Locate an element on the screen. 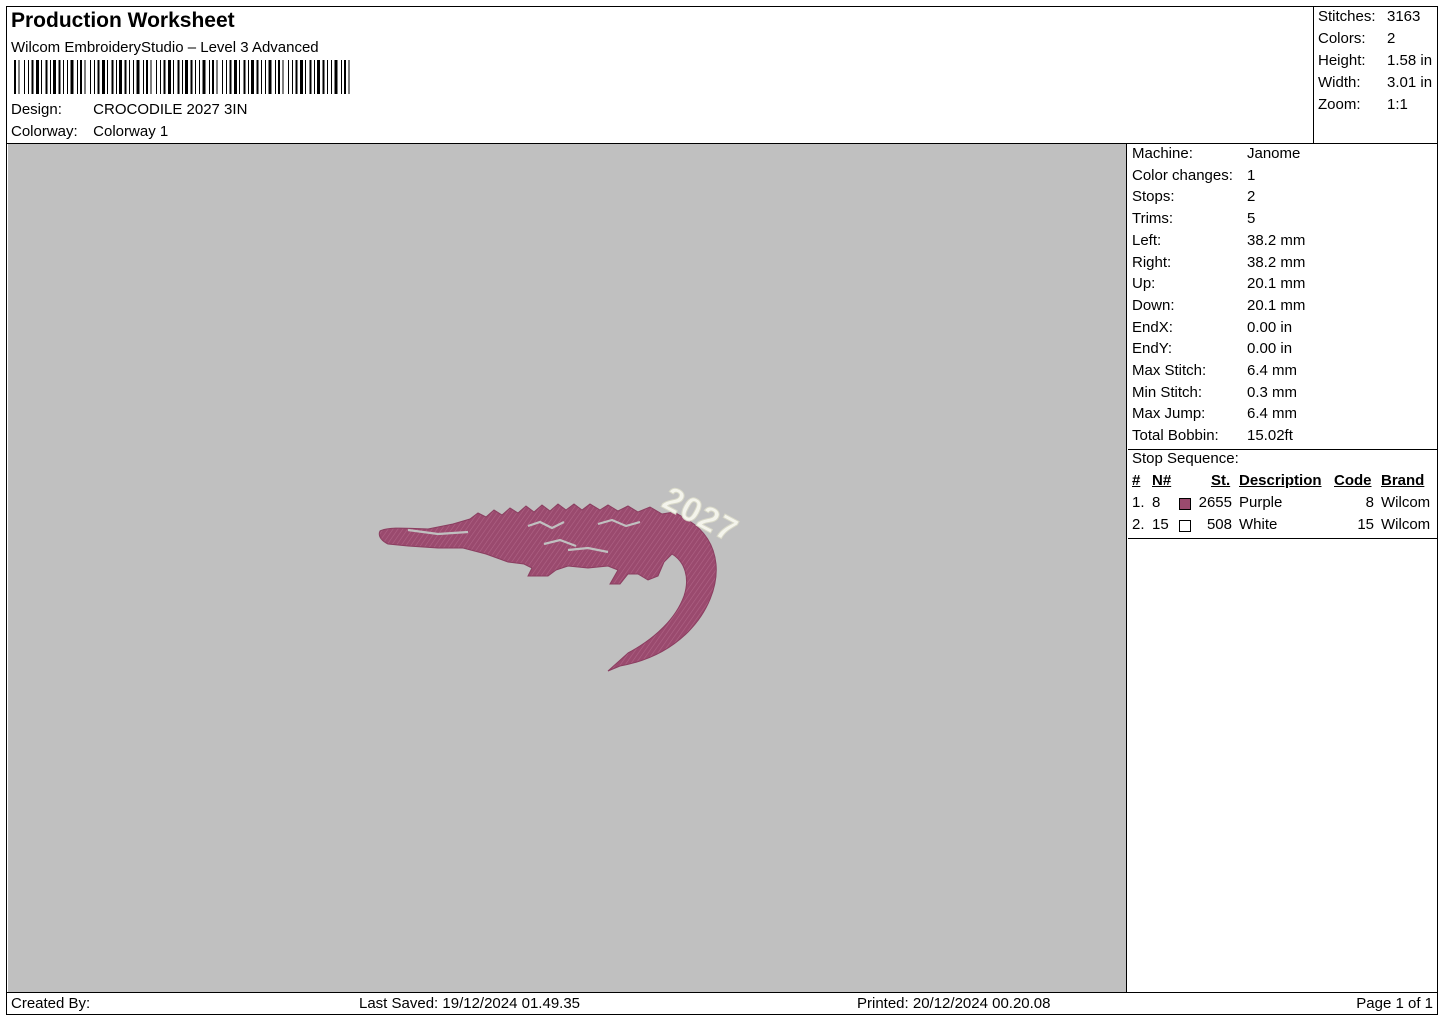 This screenshot has height=1021, width=1445. crocodile-body is located at coordinates (547, 587).